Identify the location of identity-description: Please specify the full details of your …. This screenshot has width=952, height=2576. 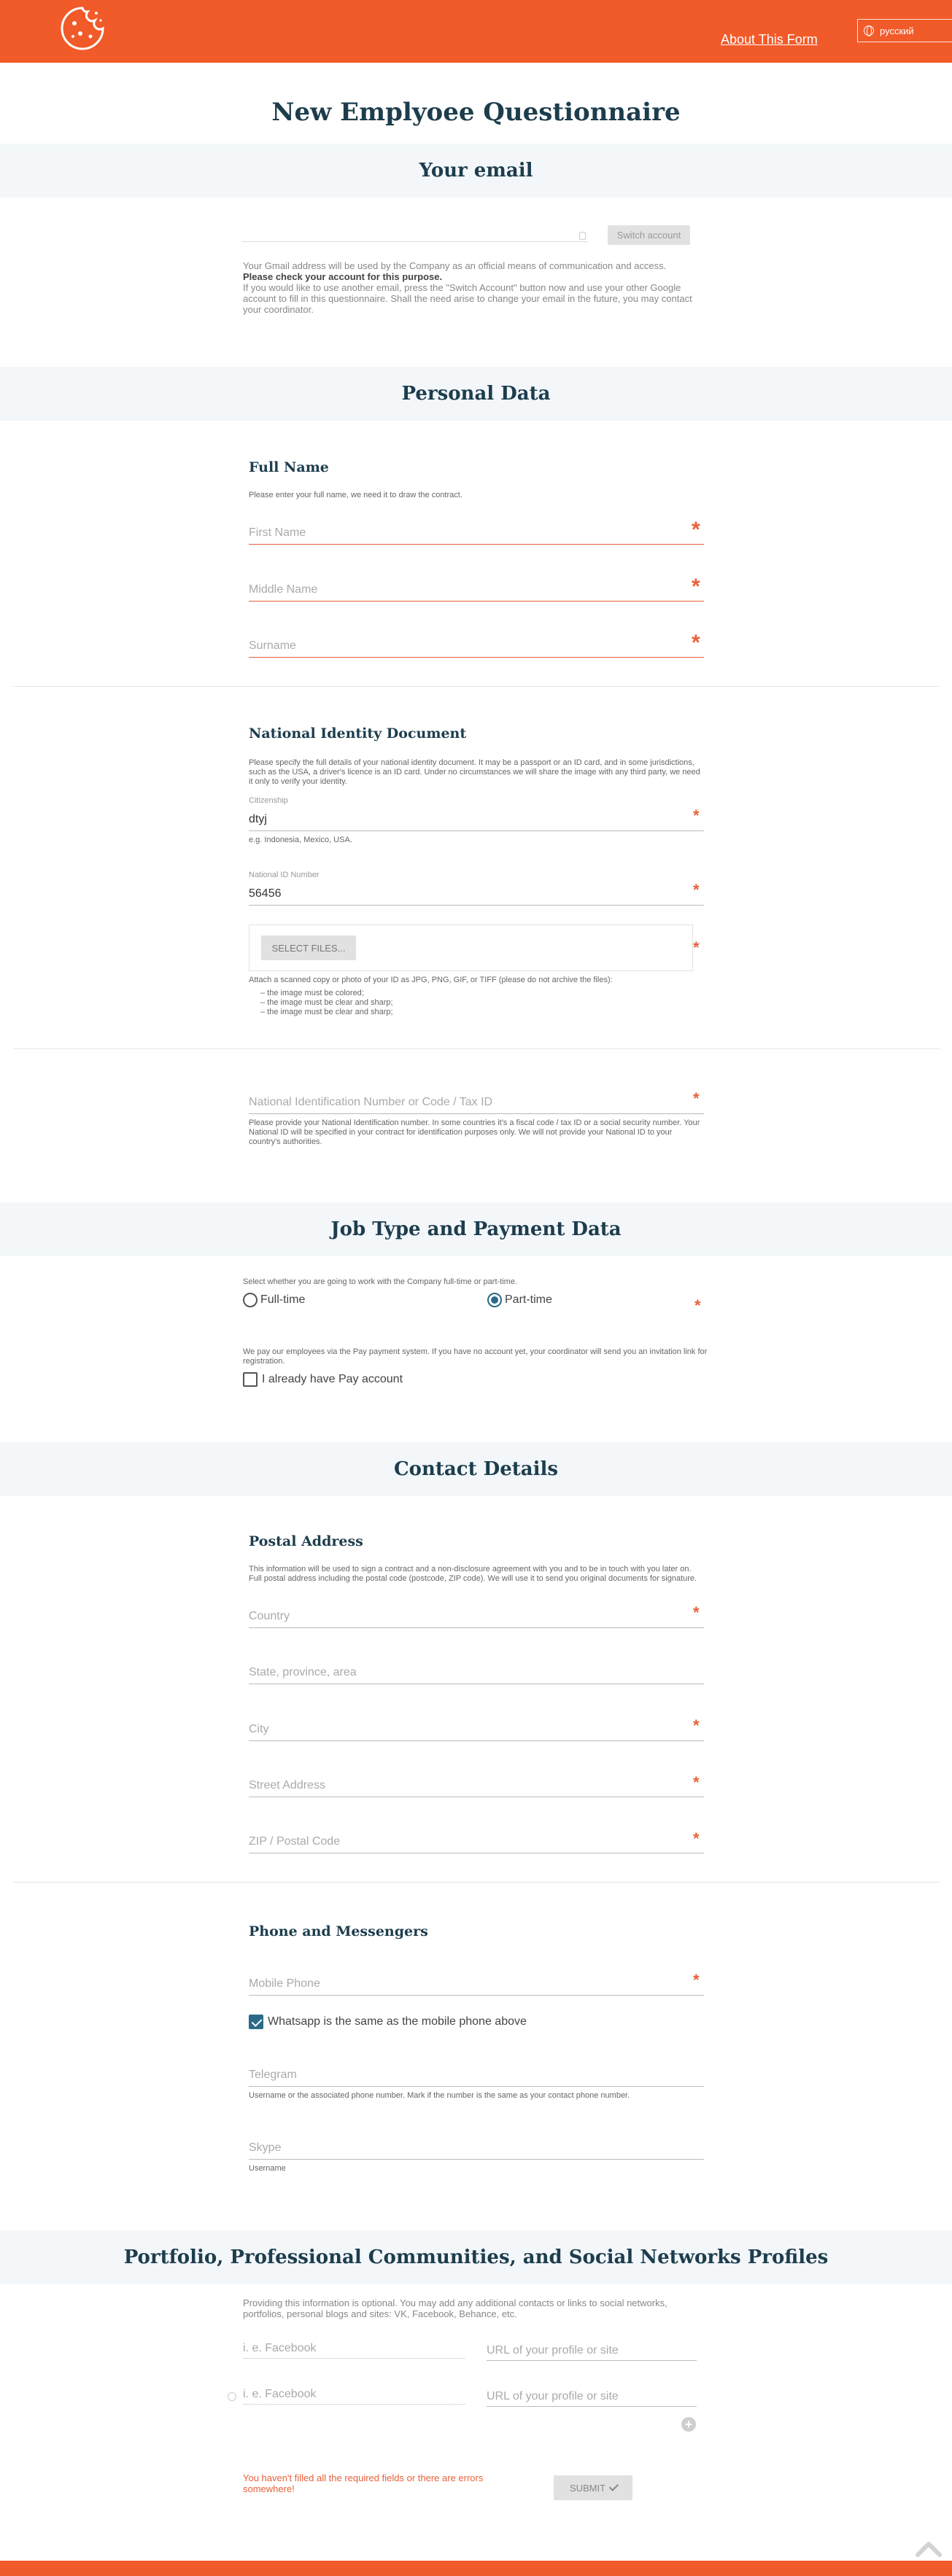
(474, 772).